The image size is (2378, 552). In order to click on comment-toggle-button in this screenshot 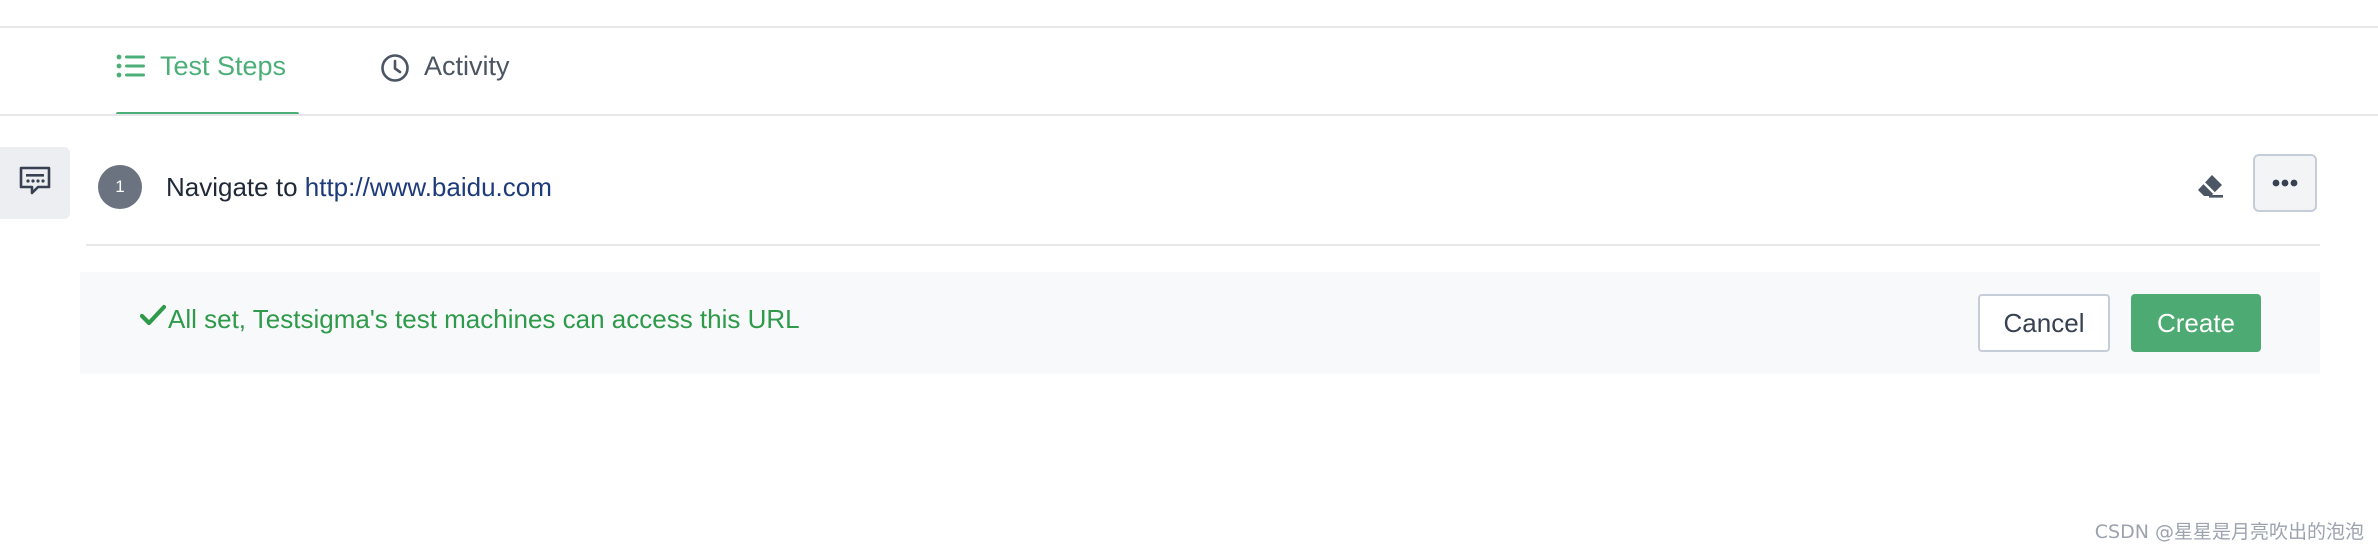, I will do `click(35, 183)`.